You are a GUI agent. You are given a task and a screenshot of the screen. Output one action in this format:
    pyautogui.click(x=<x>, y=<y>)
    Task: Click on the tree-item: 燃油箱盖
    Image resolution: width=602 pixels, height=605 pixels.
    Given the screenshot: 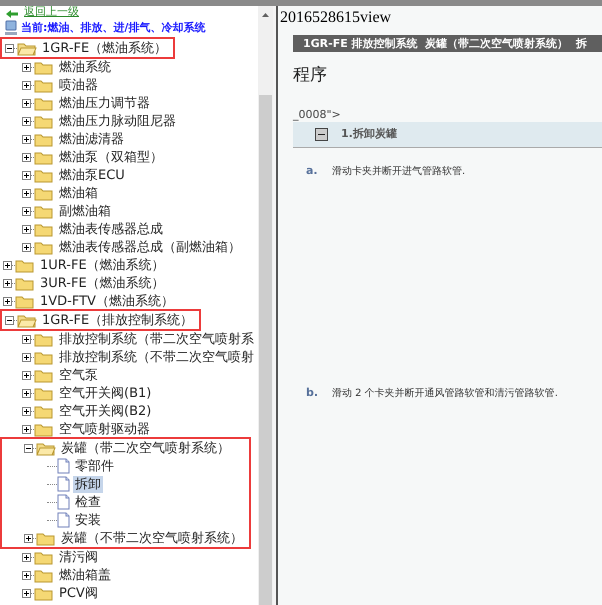 What is the action you would take?
    pyautogui.click(x=85, y=575)
    